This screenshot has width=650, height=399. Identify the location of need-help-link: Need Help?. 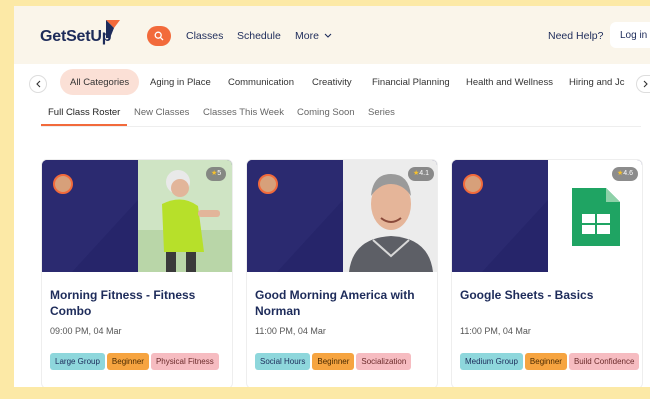
(575, 36).